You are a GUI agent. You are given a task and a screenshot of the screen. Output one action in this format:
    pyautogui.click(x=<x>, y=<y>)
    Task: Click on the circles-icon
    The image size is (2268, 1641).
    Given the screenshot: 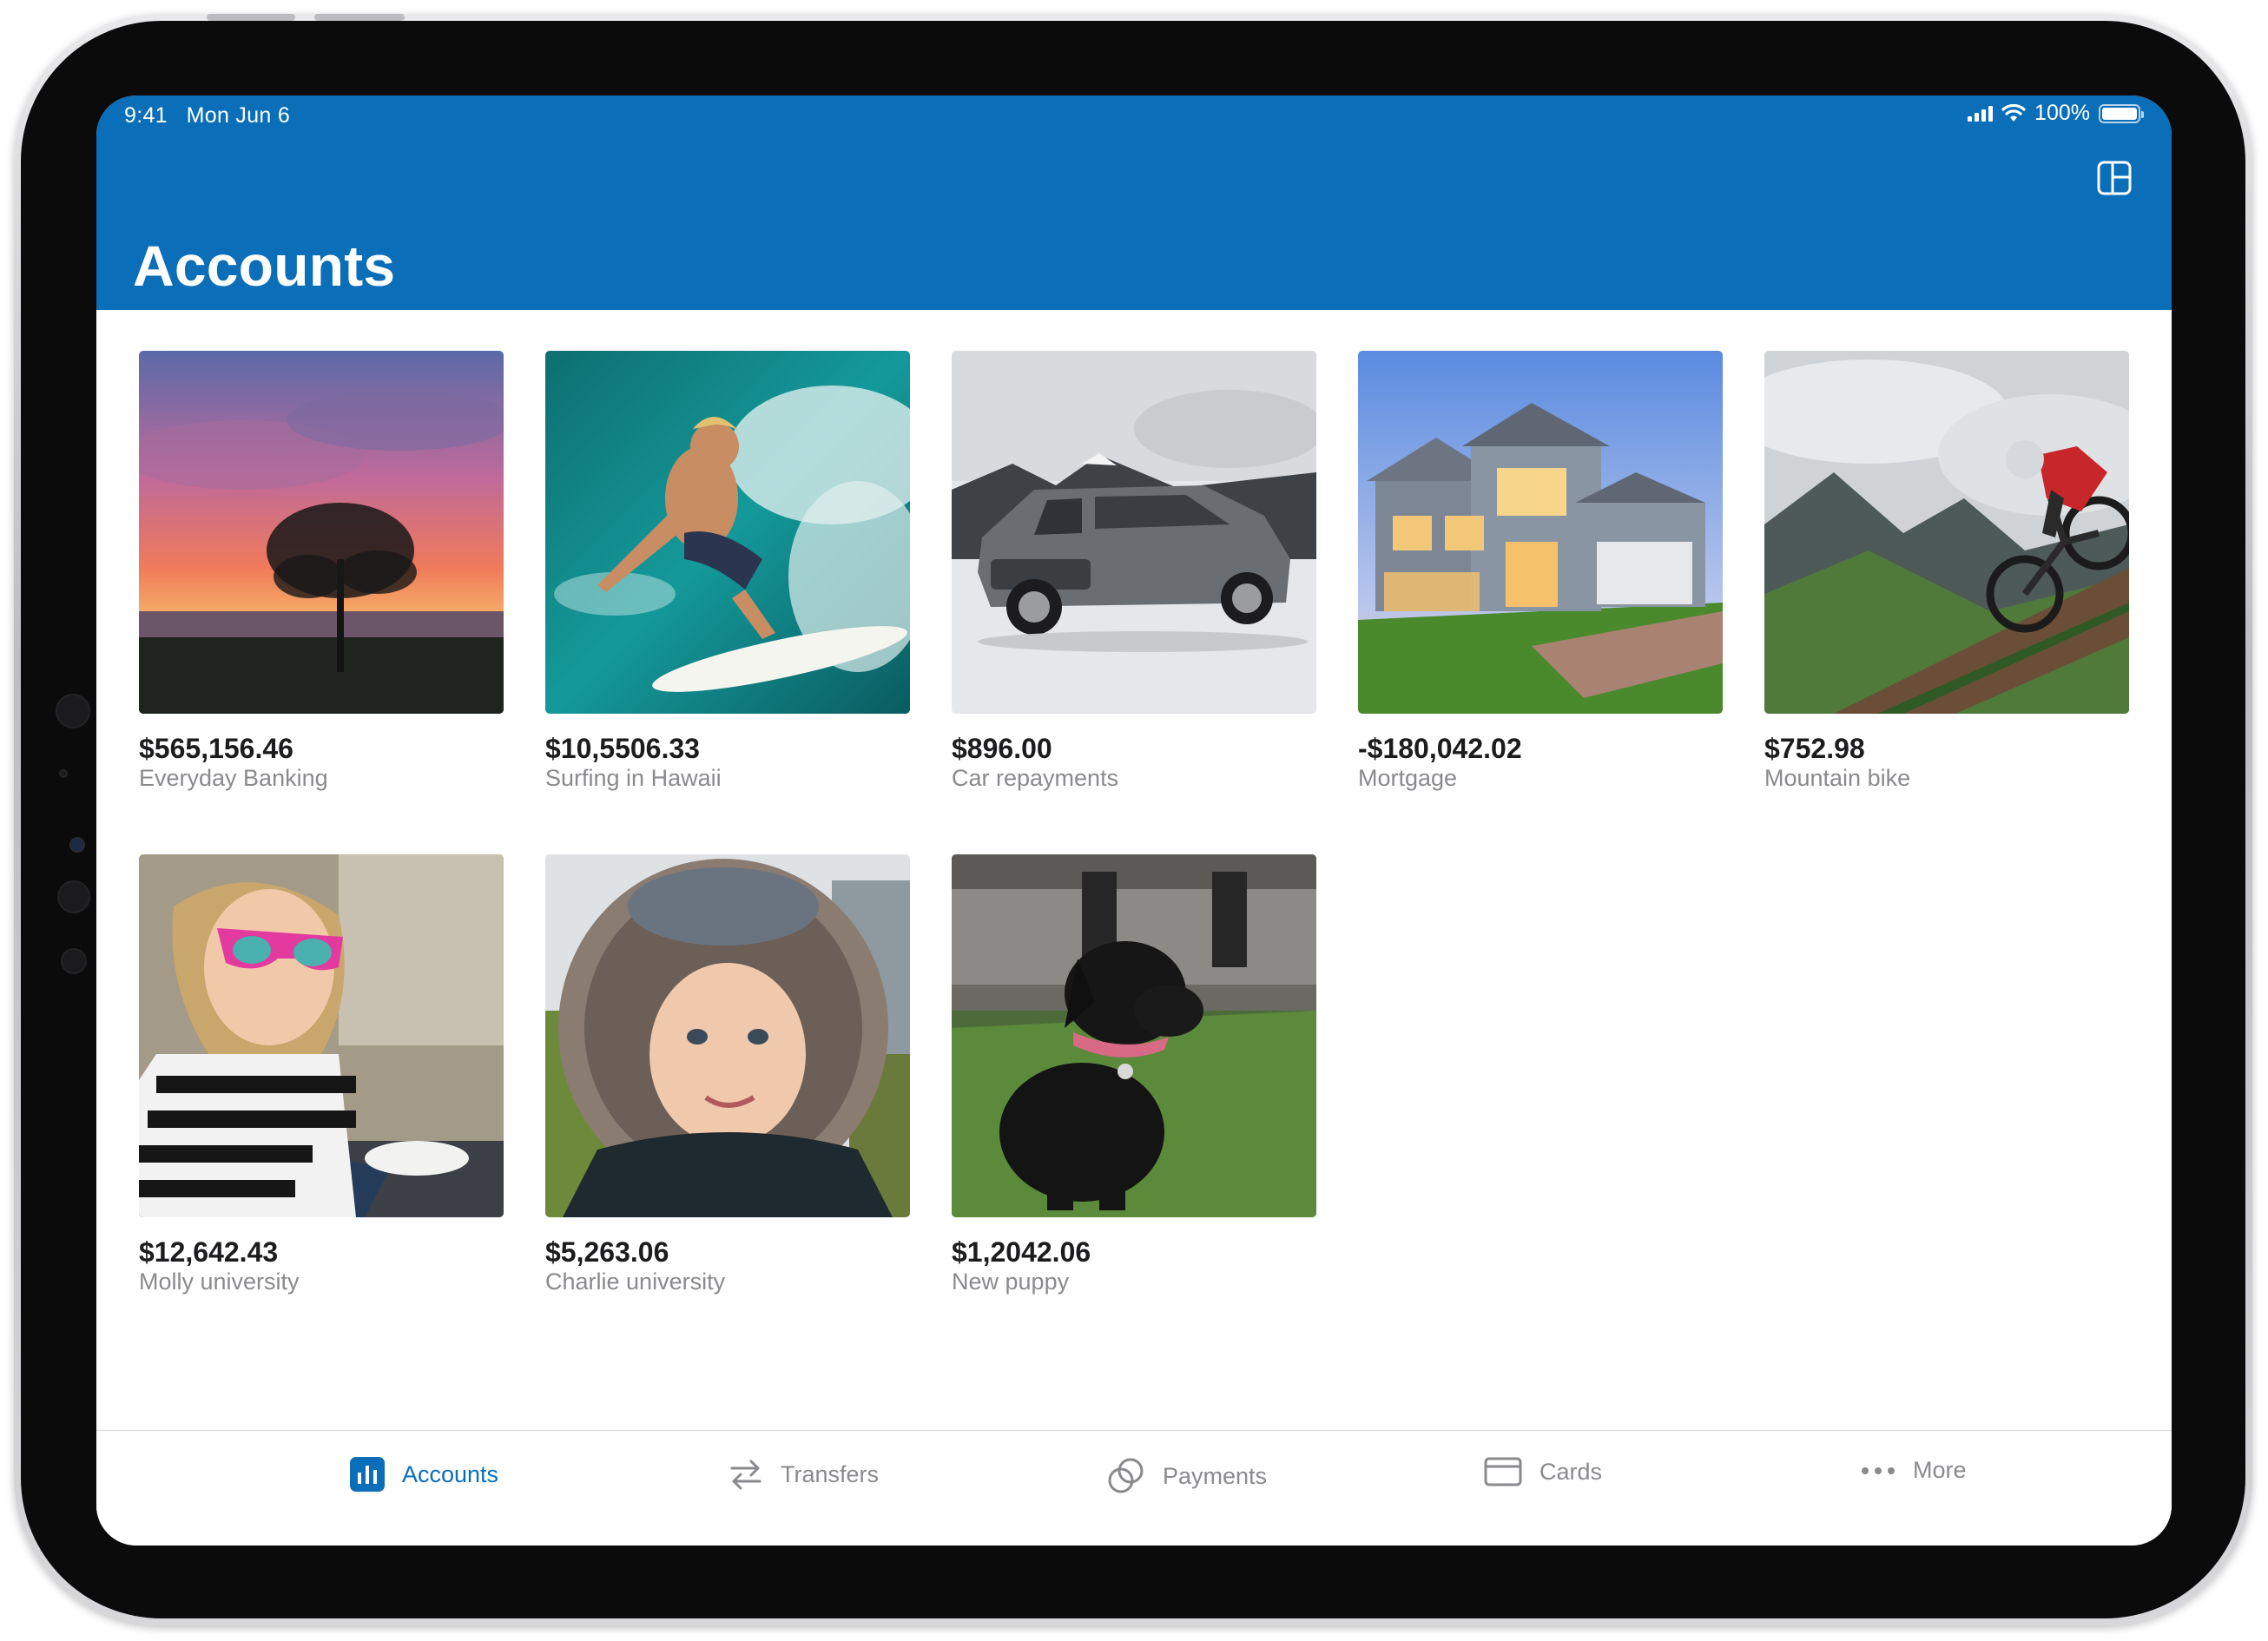 What is the action you would take?
    pyautogui.click(x=1126, y=1475)
    